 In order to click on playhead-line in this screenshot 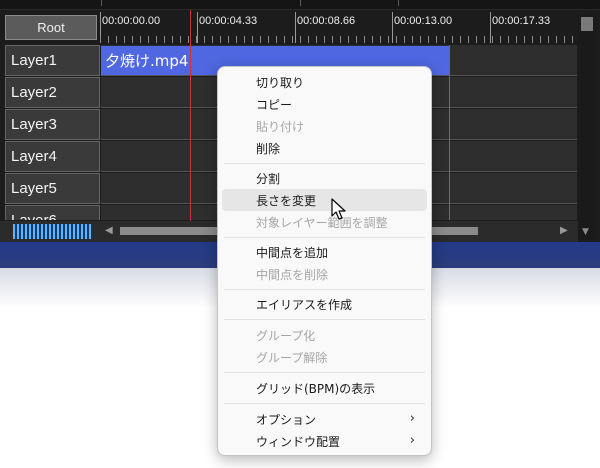, I will do `click(190, 116)`.